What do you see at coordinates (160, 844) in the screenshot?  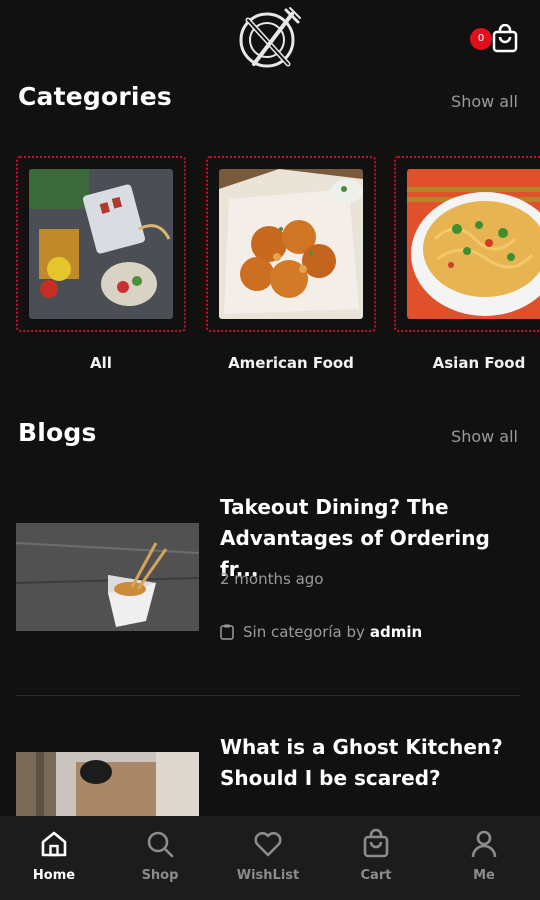 I see `search-icon` at bounding box center [160, 844].